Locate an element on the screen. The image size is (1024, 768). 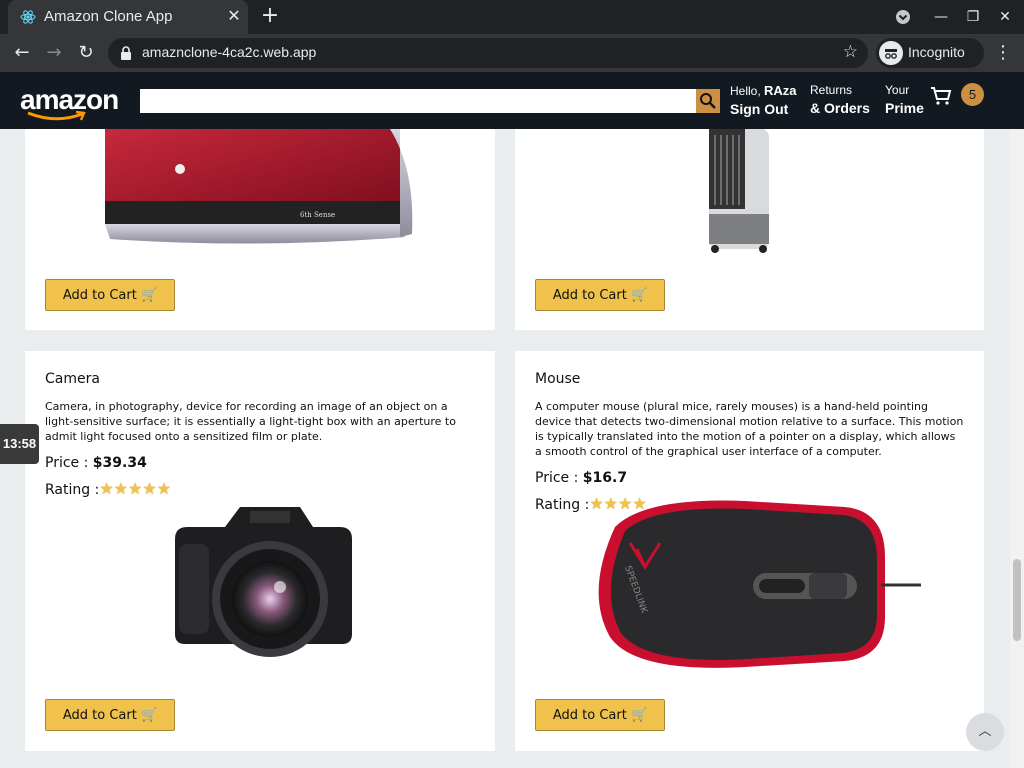
returns-line1: Returns is located at coordinates (831, 90).